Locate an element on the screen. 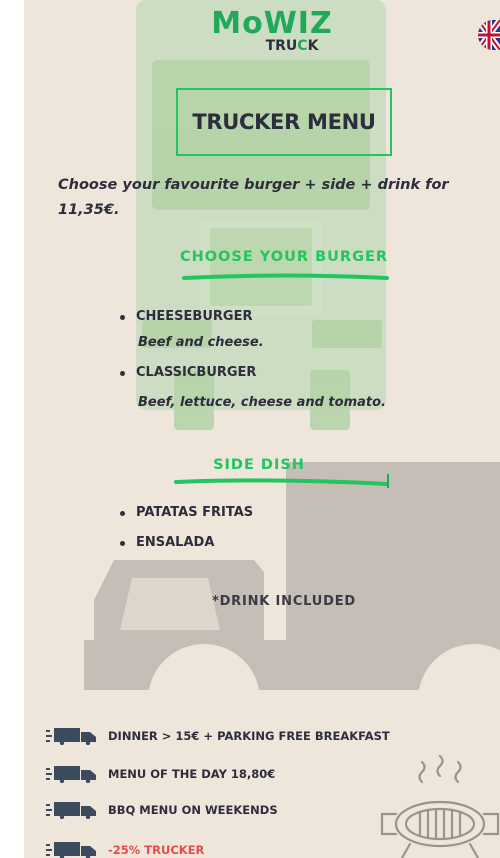  side-name: ENSALADA is located at coordinates (268, 543).